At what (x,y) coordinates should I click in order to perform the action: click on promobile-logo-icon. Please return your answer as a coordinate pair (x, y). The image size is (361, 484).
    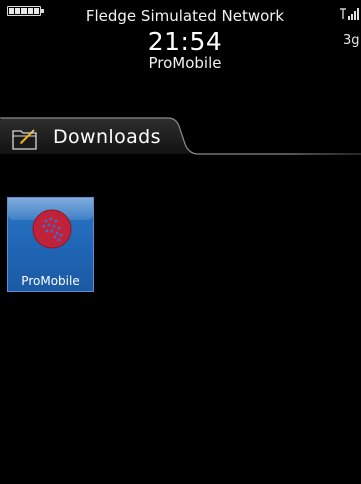
    Looking at the image, I should click on (52, 229).